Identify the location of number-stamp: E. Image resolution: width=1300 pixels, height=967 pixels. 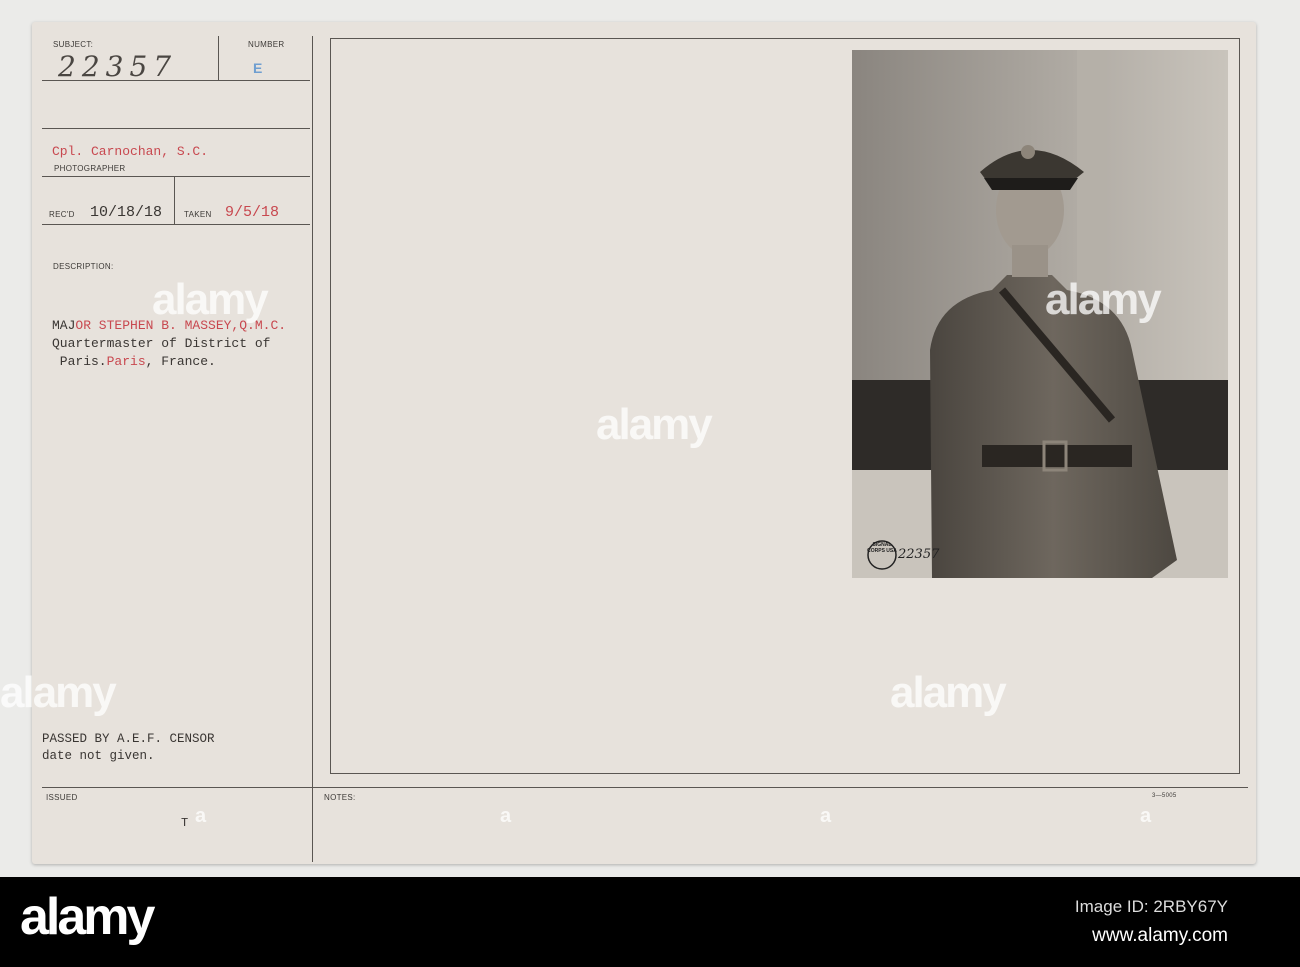
(258, 68).